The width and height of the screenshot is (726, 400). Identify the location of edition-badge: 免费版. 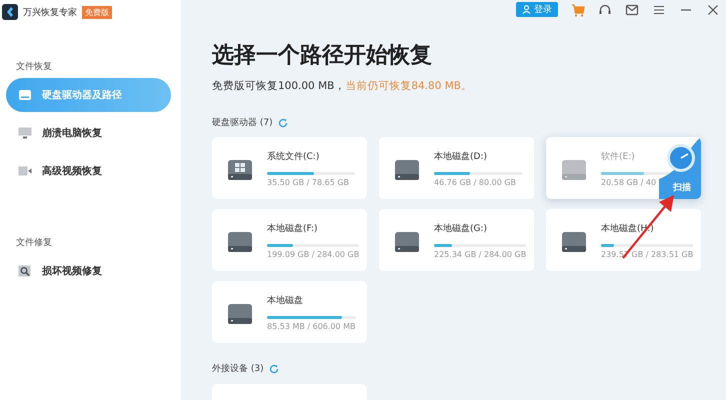
(97, 12).